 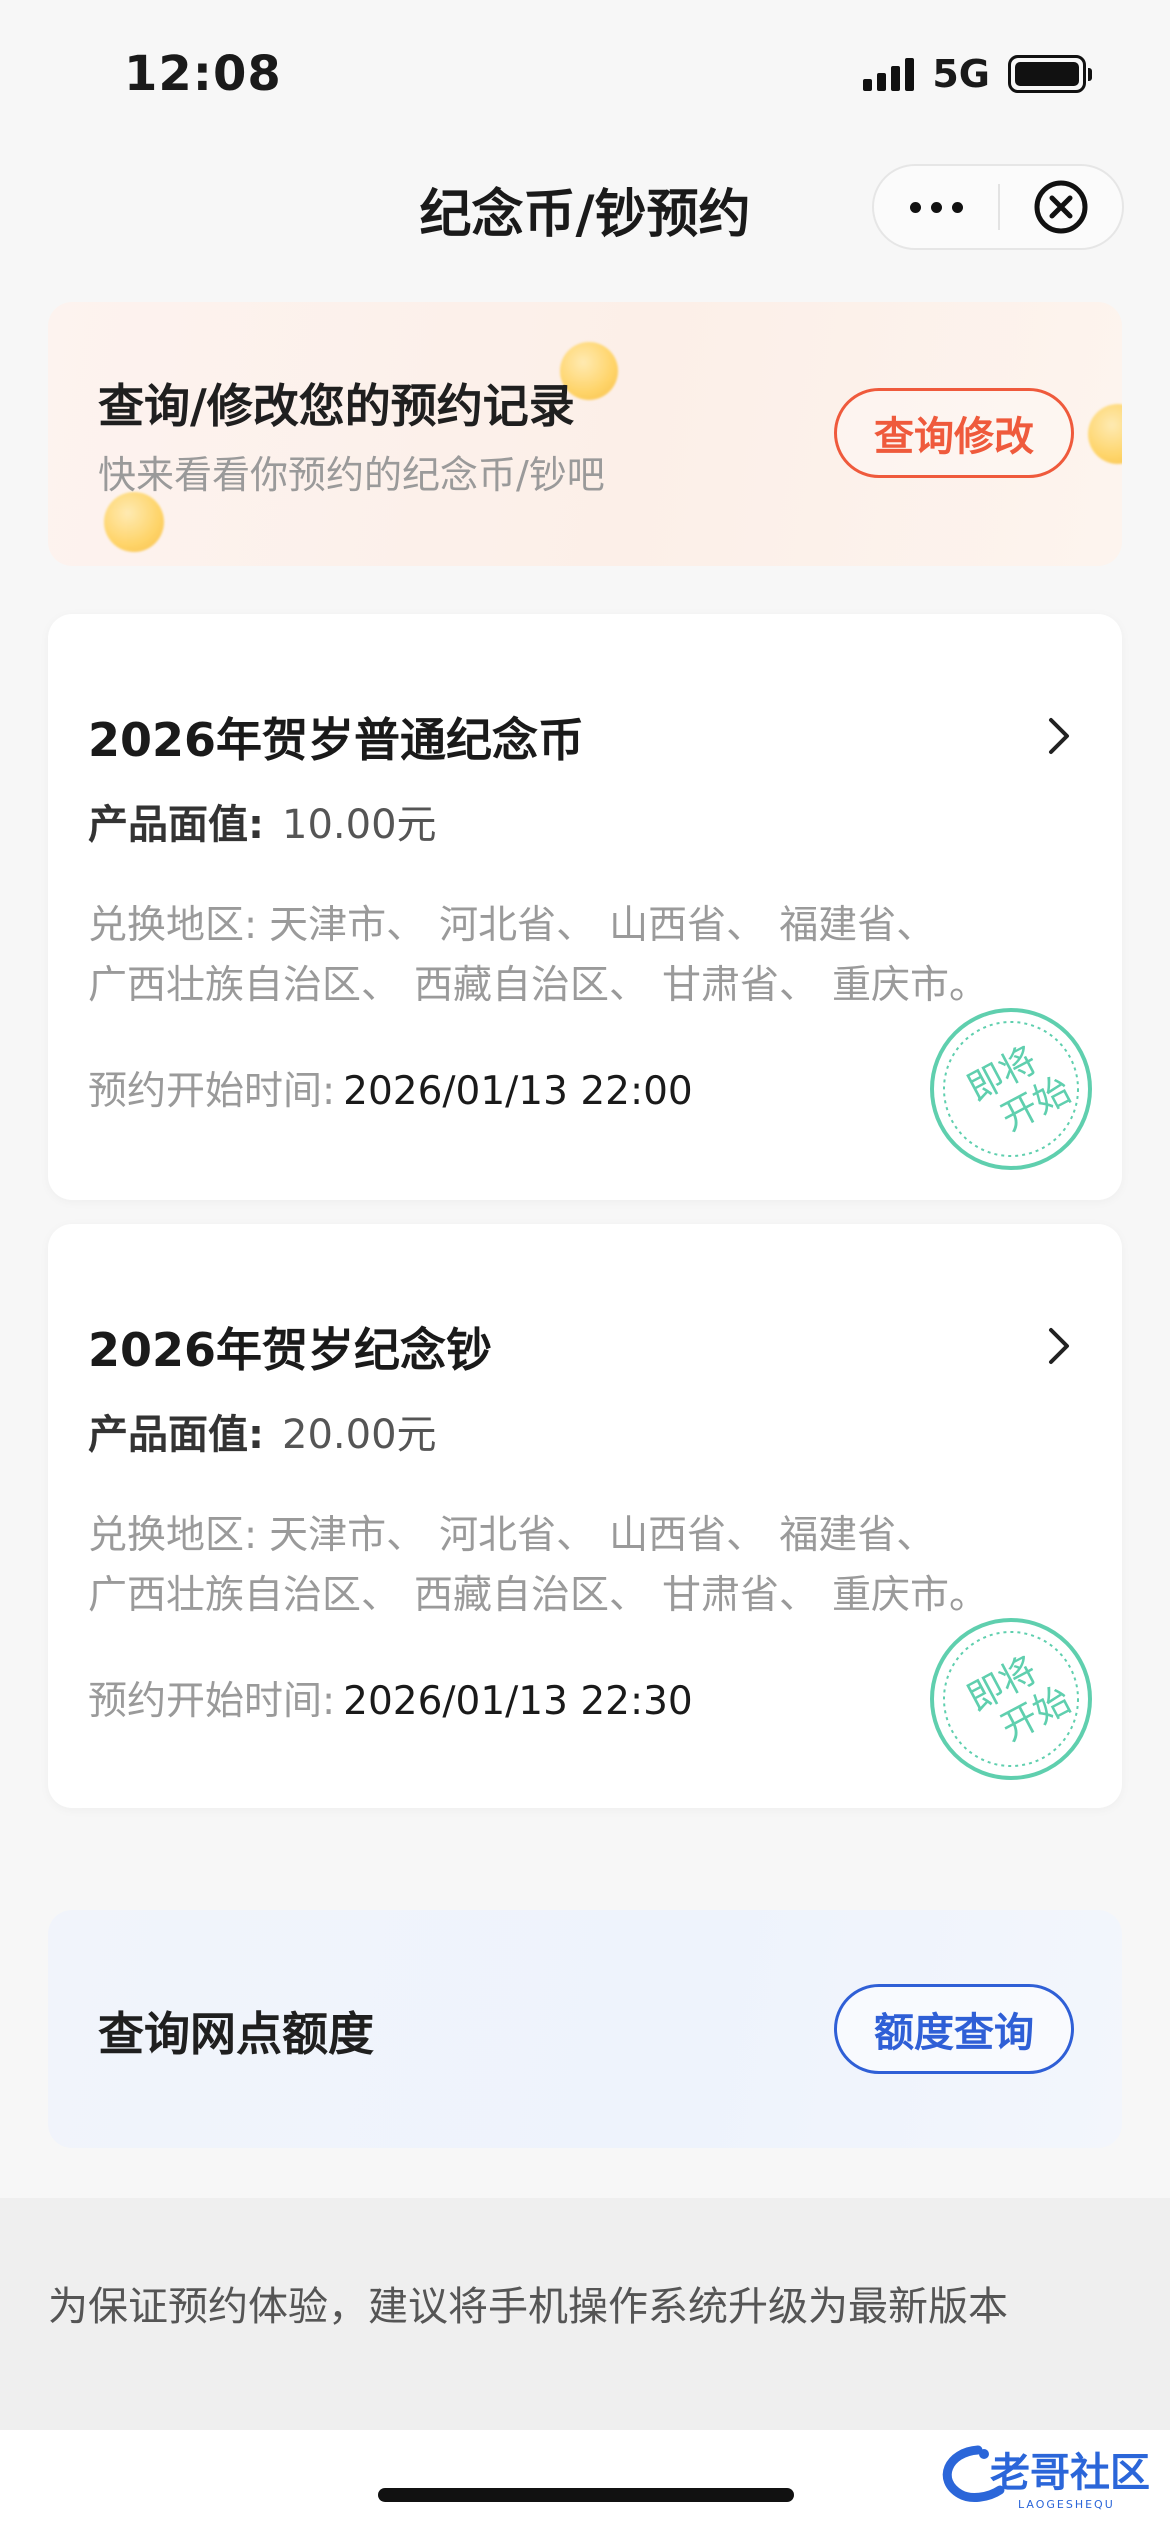 I want to click on more-icon, so click(x=915, y=207).